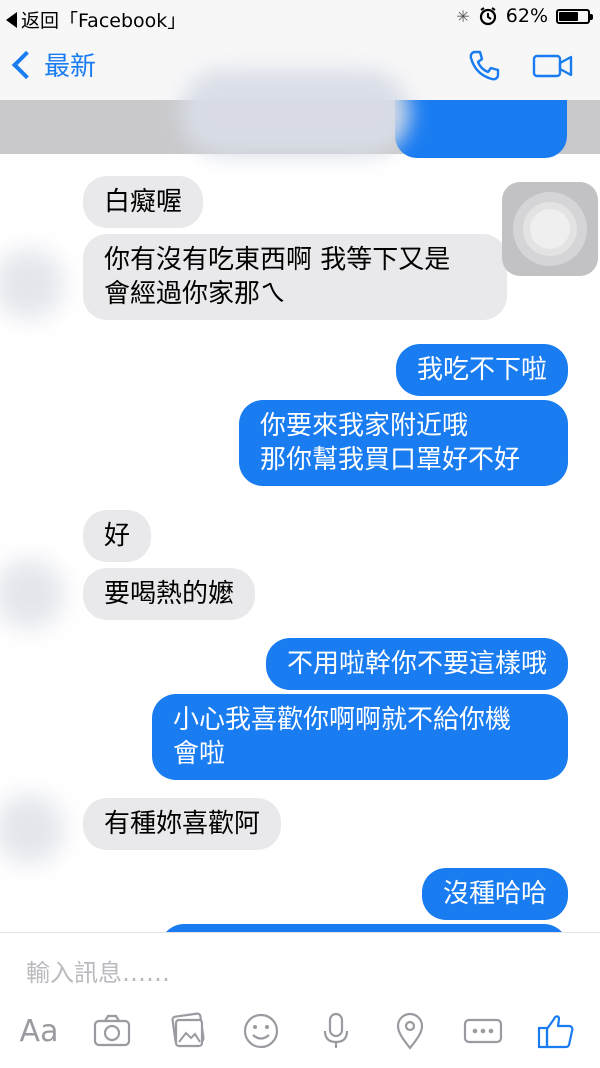 This screenshot has height=1068, width=600. Describe the element at coordinates (336, 1031) in the screenshot. I see `microphone-icon` at that location.